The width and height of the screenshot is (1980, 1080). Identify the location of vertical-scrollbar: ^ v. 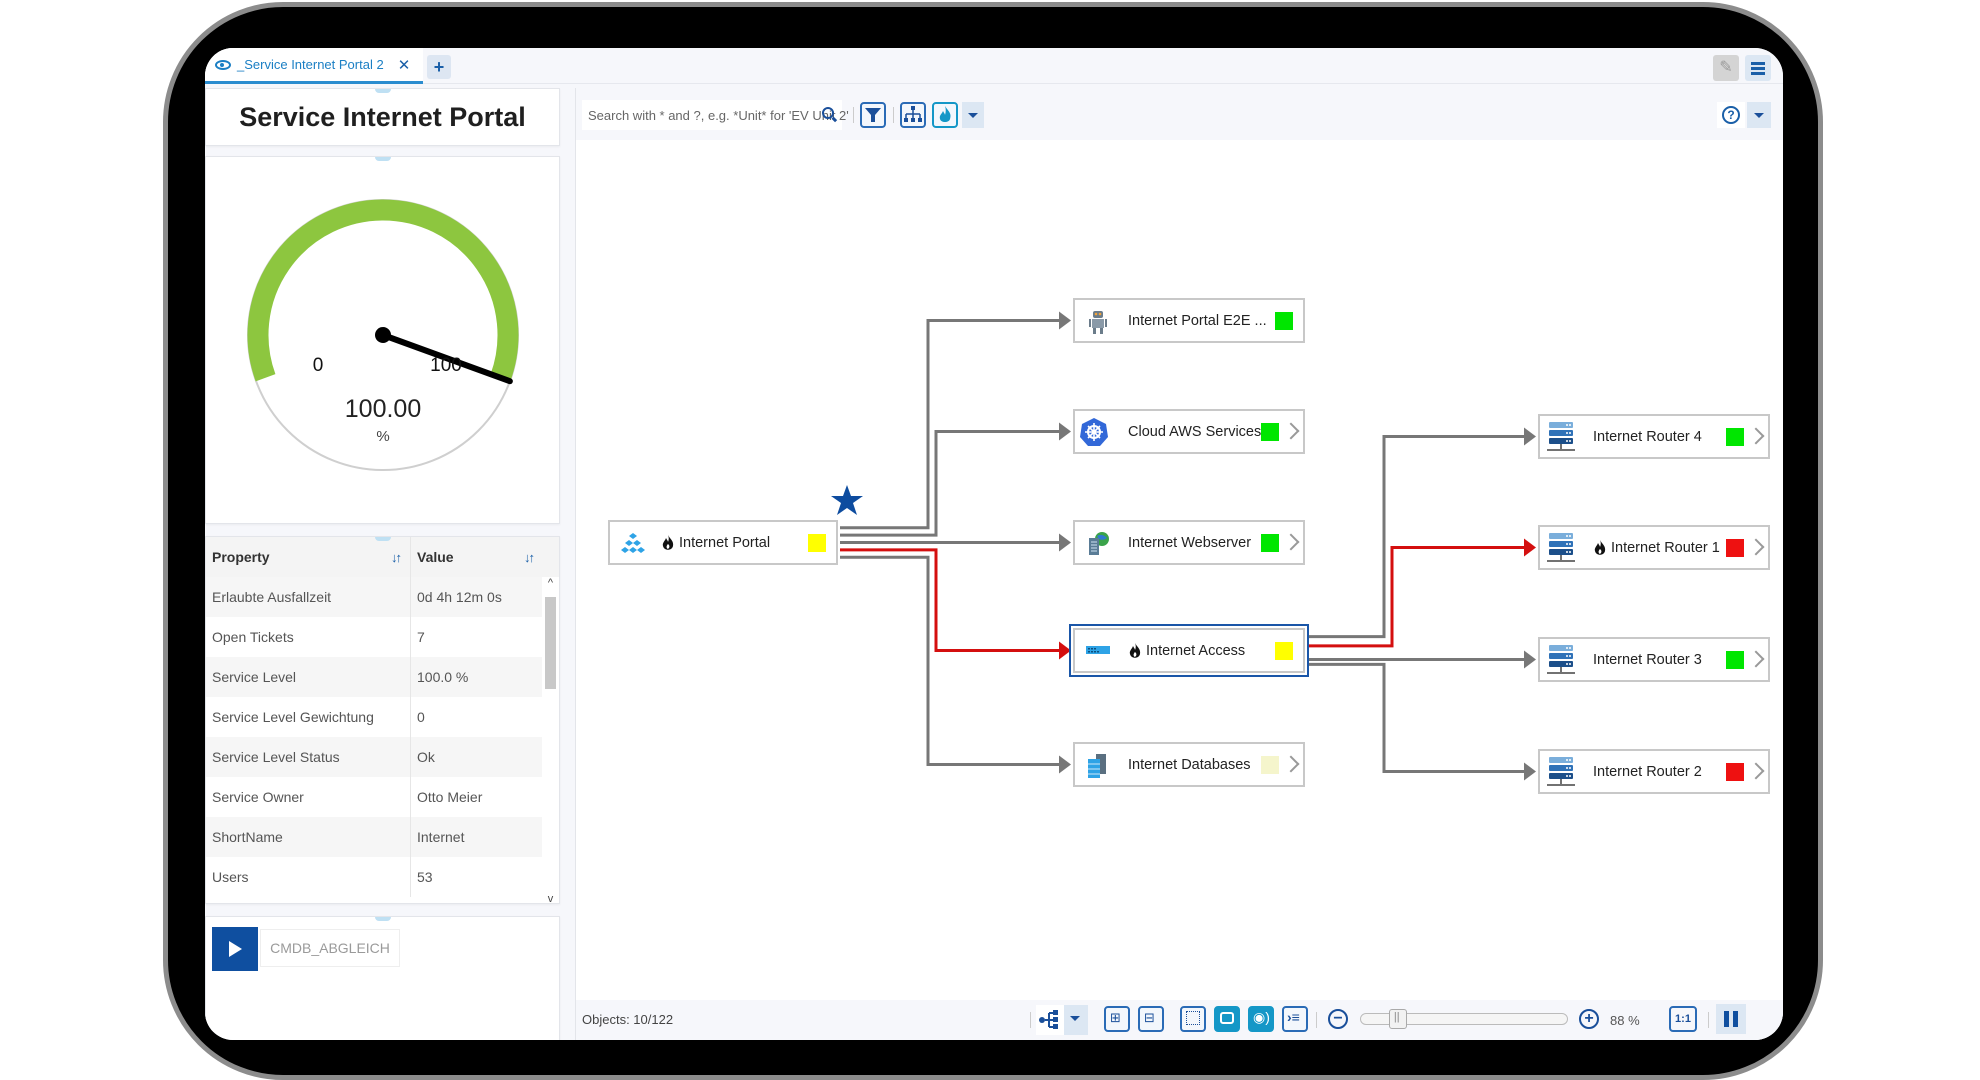
(550, 740).